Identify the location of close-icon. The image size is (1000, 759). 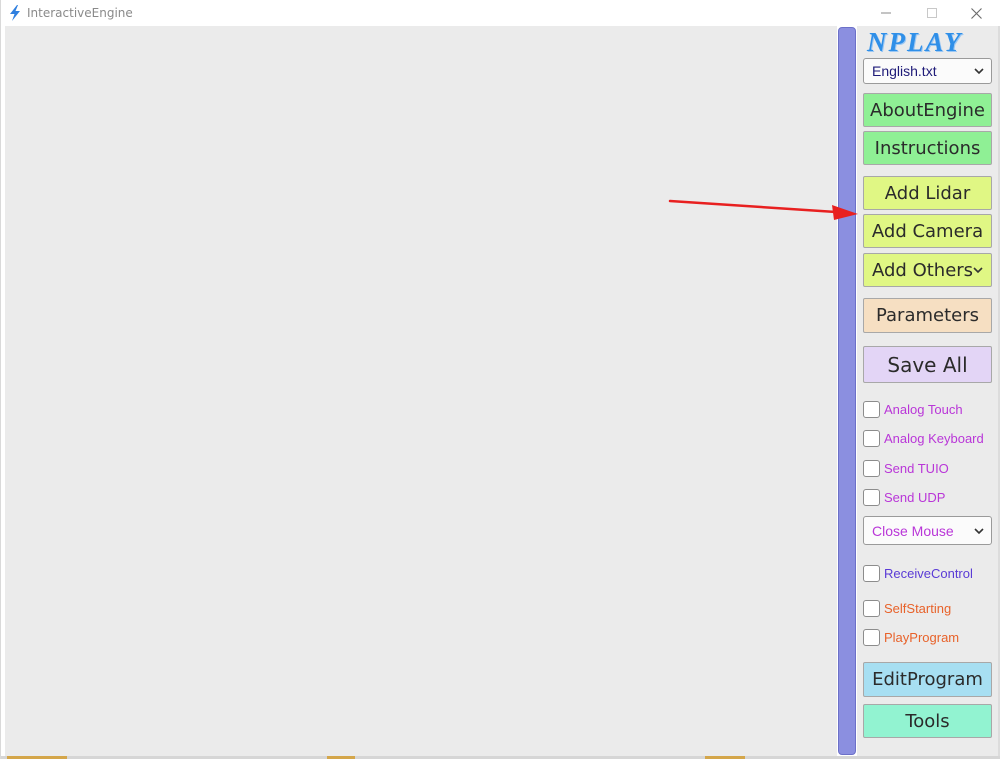
(976, 13).